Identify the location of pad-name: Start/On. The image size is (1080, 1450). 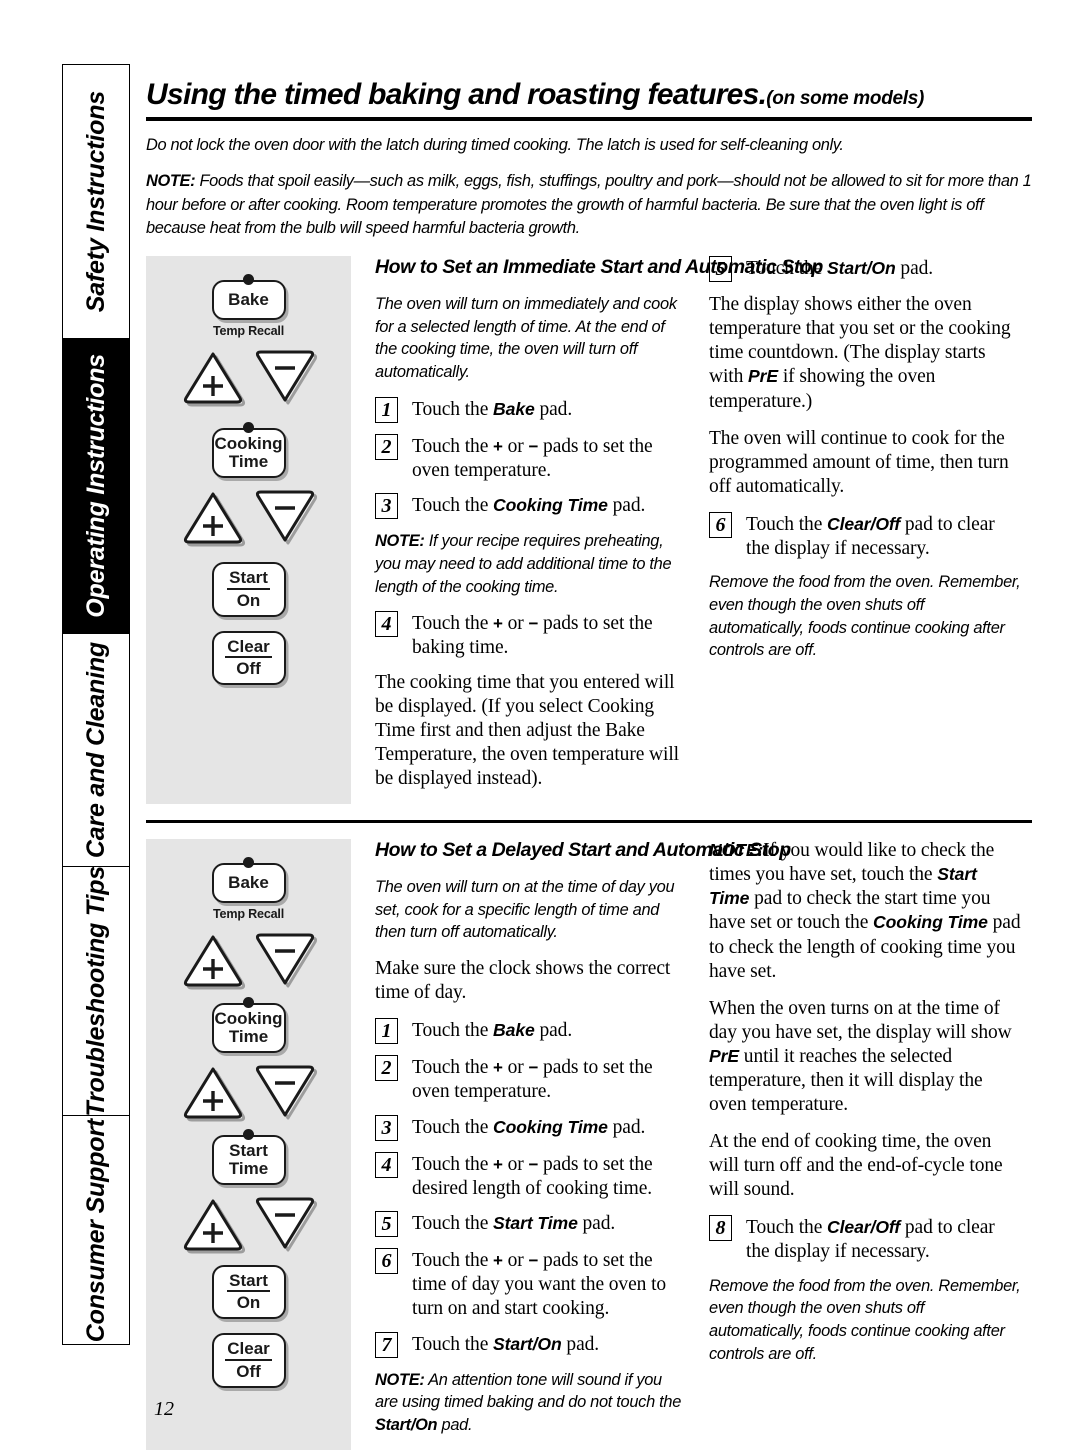
(406, 1425).